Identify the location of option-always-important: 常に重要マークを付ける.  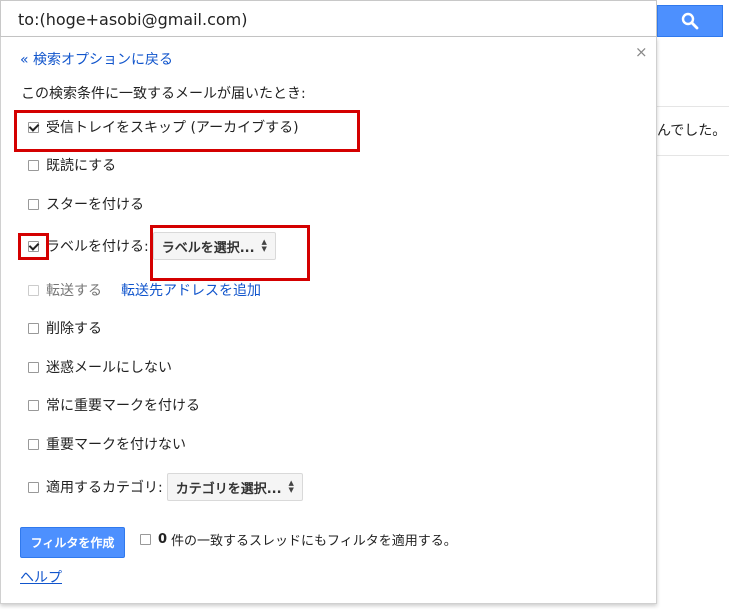
(114, 405).